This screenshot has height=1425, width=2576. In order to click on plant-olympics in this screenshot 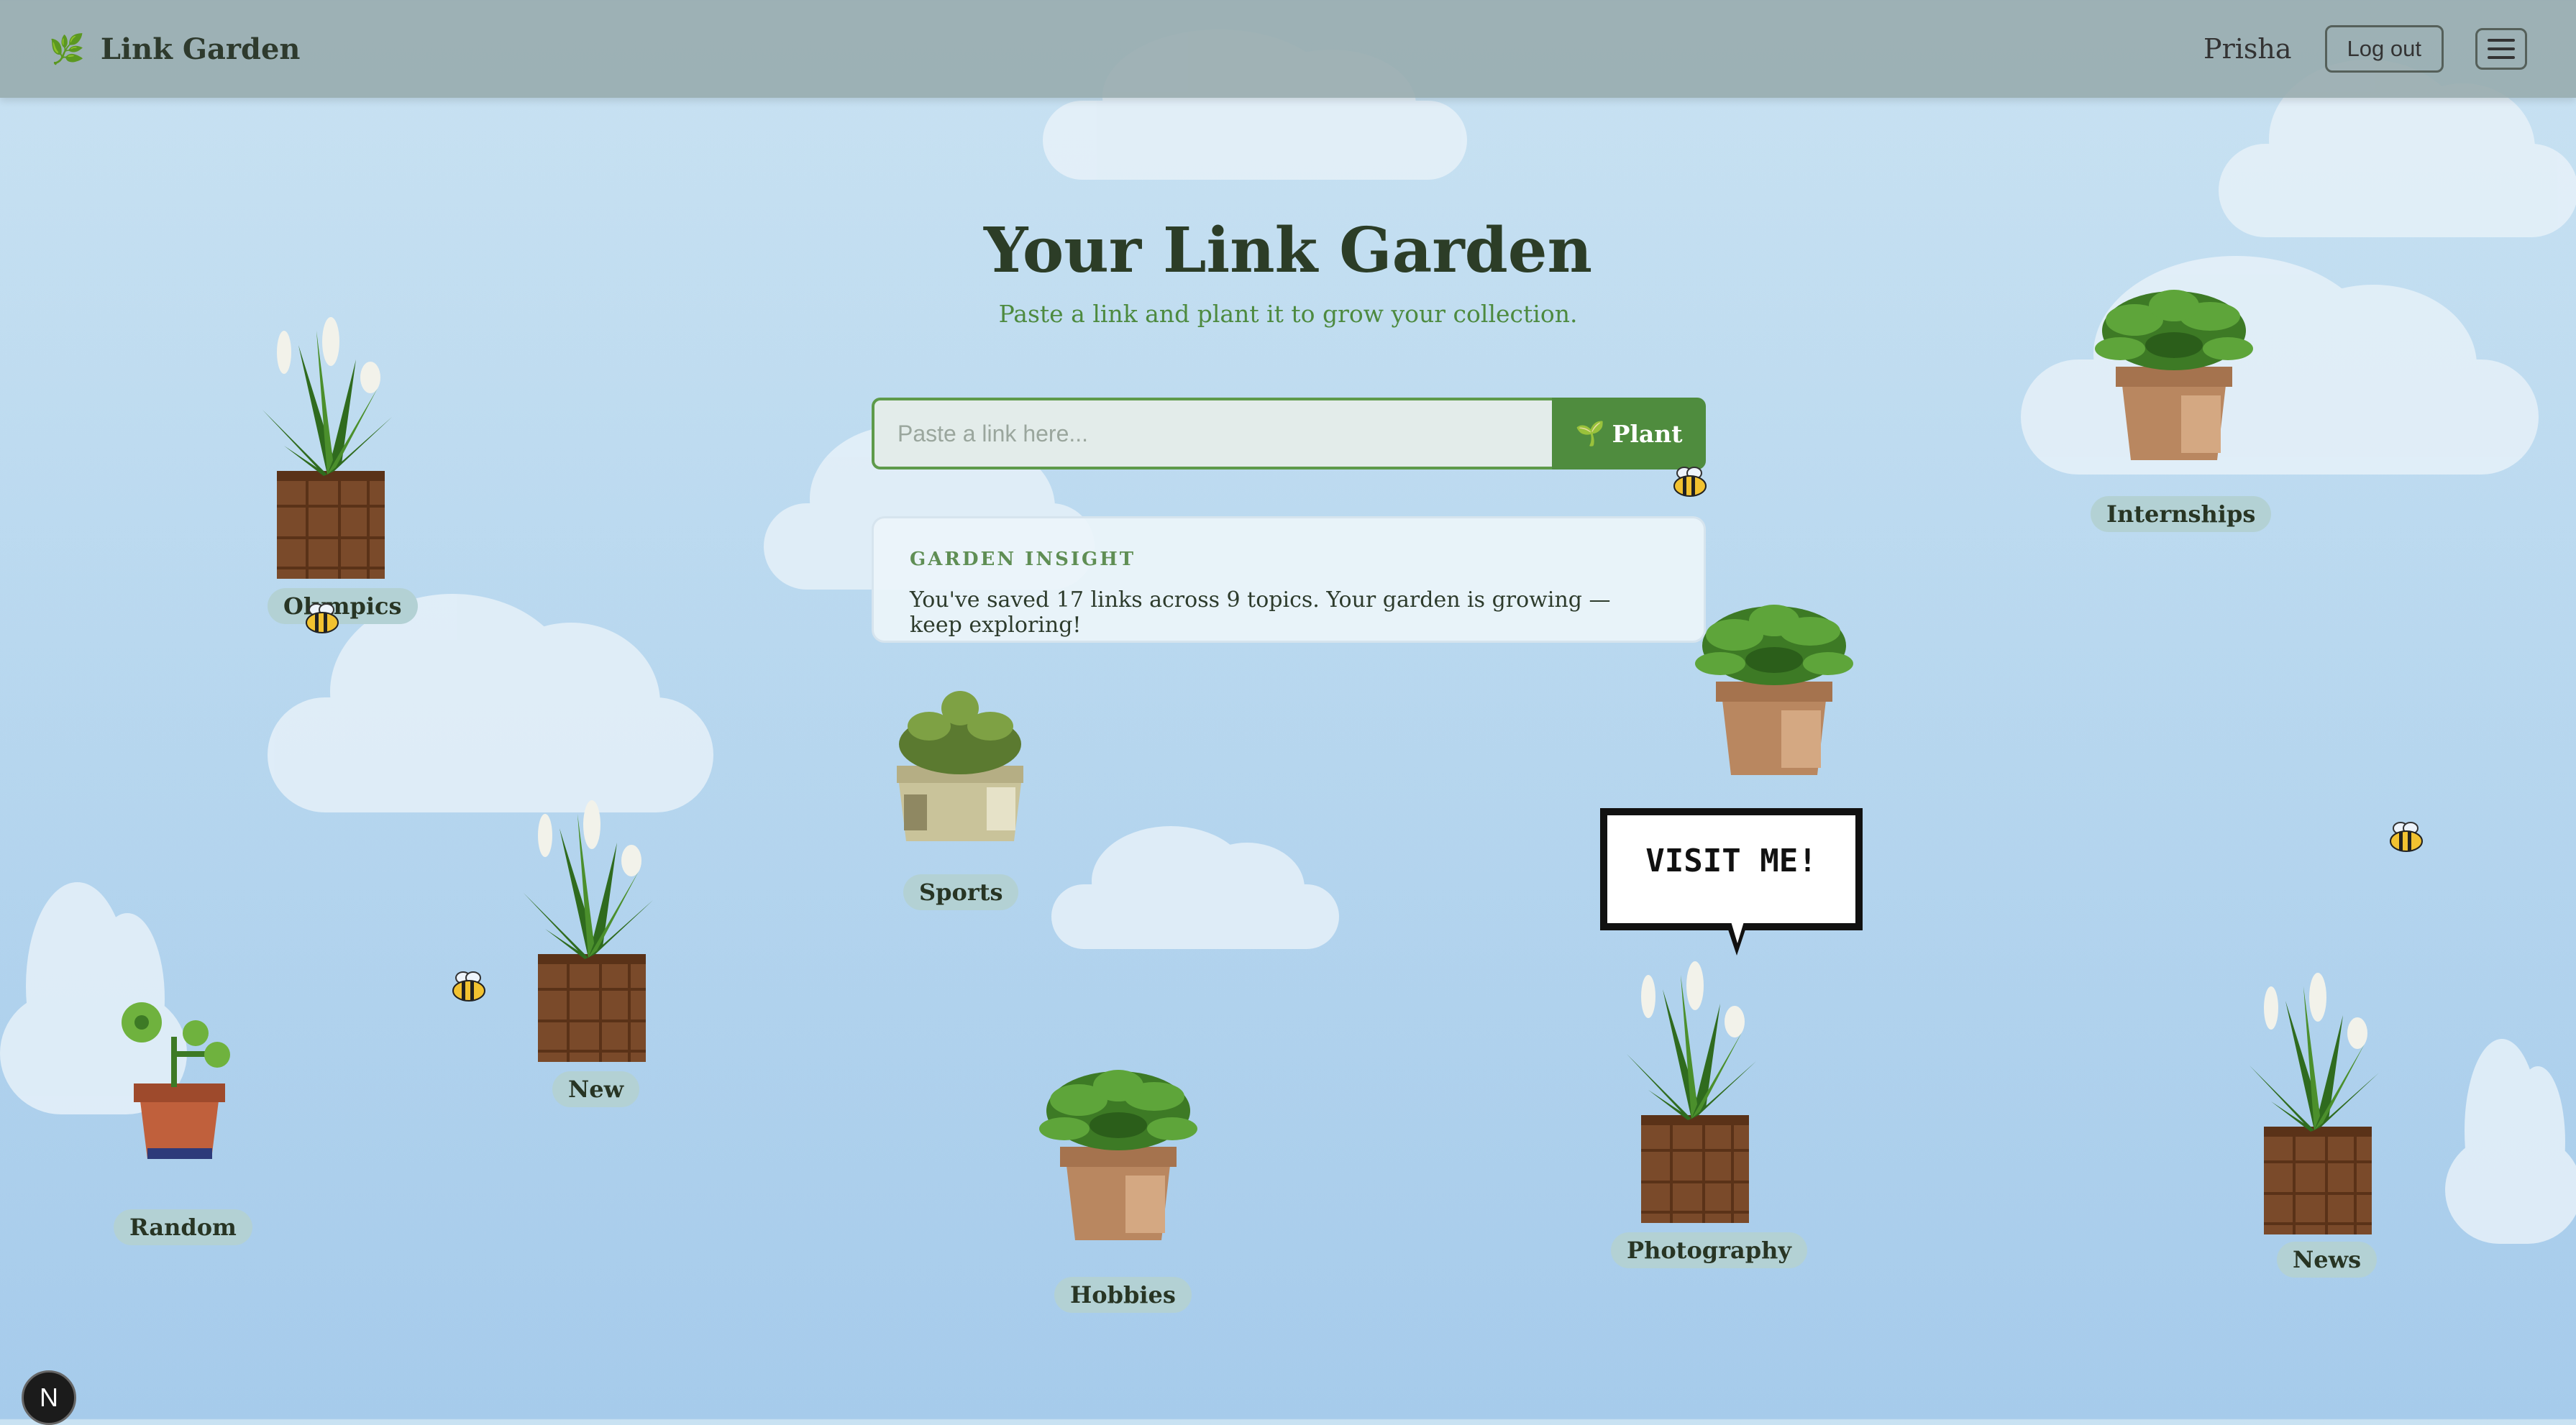, I will do `click(327, 449)`.